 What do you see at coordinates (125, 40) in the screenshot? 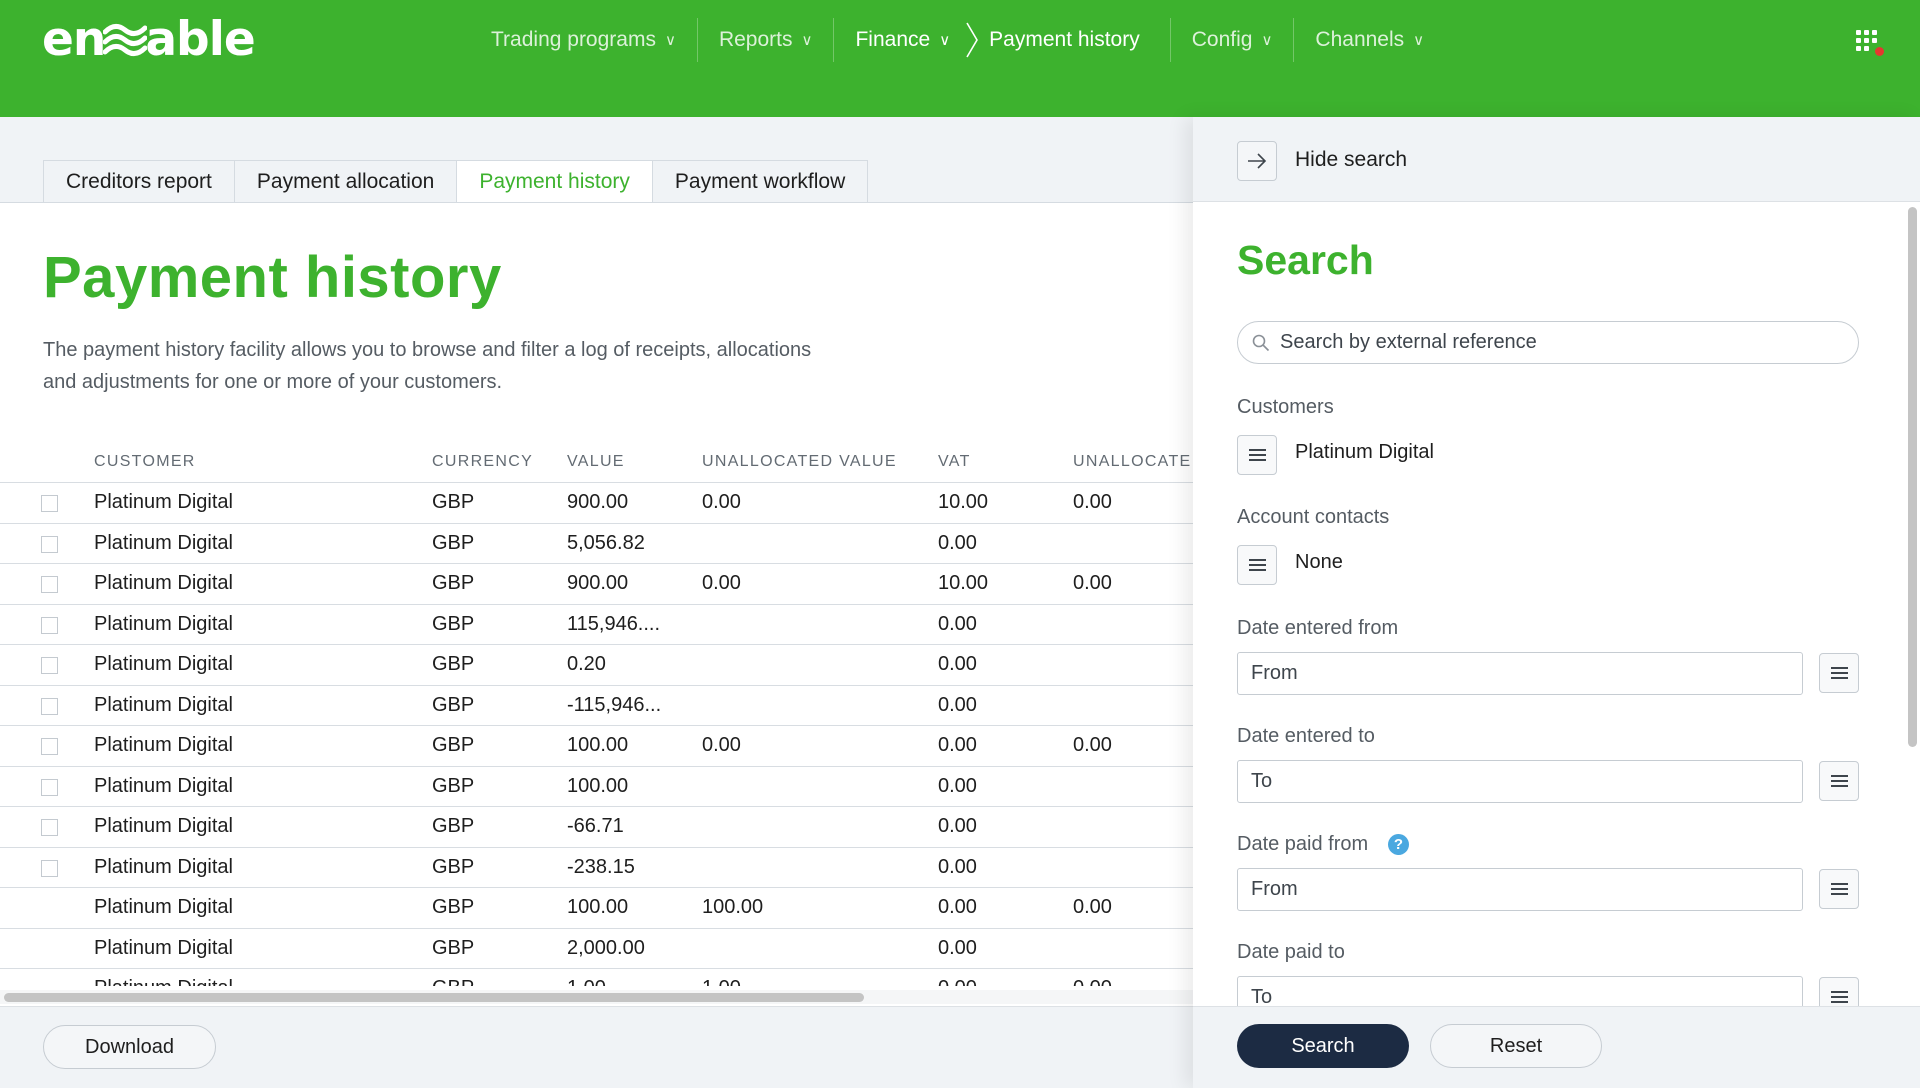
I see `logo-wave-icon` at bounding box center [125, 40].